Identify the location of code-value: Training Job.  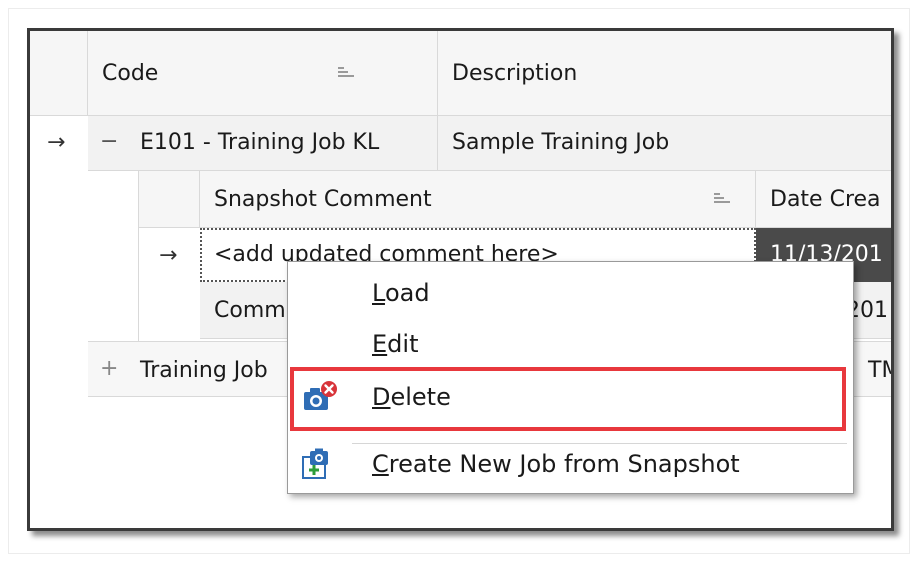
(204, 370).